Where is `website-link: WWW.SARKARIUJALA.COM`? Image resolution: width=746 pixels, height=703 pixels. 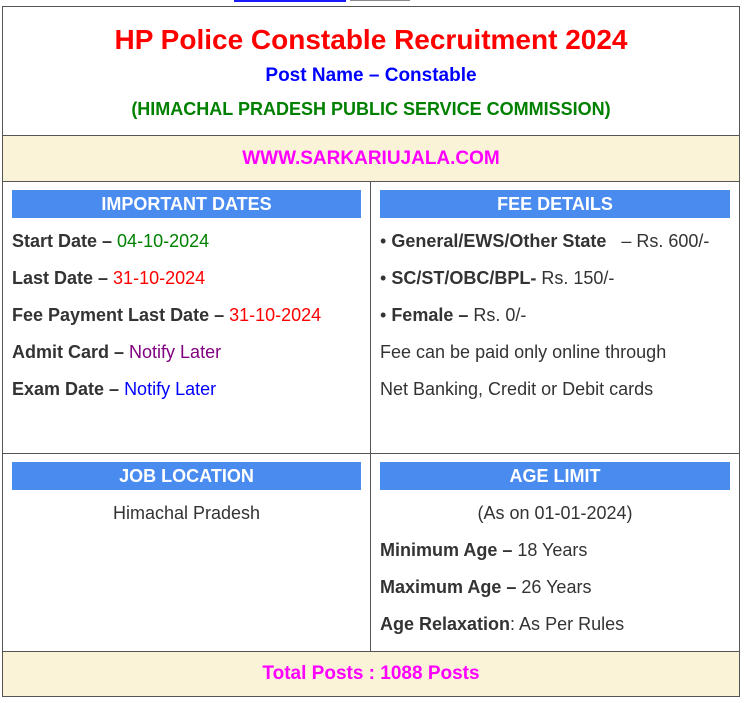
website-link: WWW.SARKARIUJALA.COM is located at coordinates (371, 158).